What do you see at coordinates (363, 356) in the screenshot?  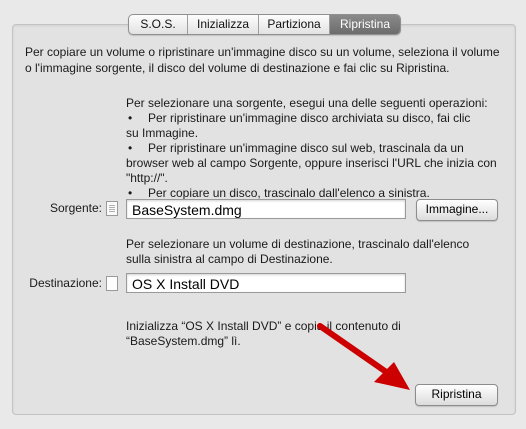 I see `red-arrow-icon` at bounding box center [363, 356].